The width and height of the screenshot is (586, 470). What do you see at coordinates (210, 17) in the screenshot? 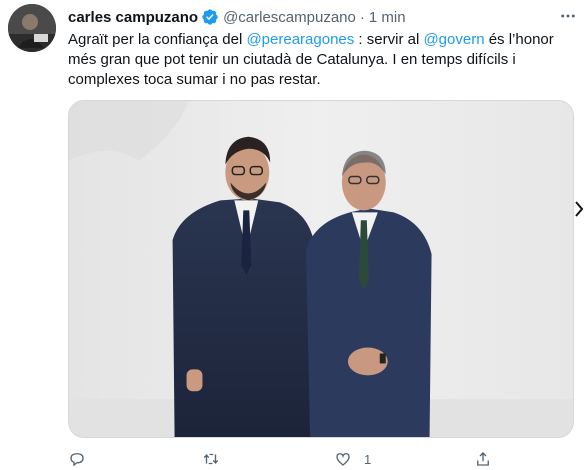
I see `verified-badge-icon` at bounding box center [210, 17].